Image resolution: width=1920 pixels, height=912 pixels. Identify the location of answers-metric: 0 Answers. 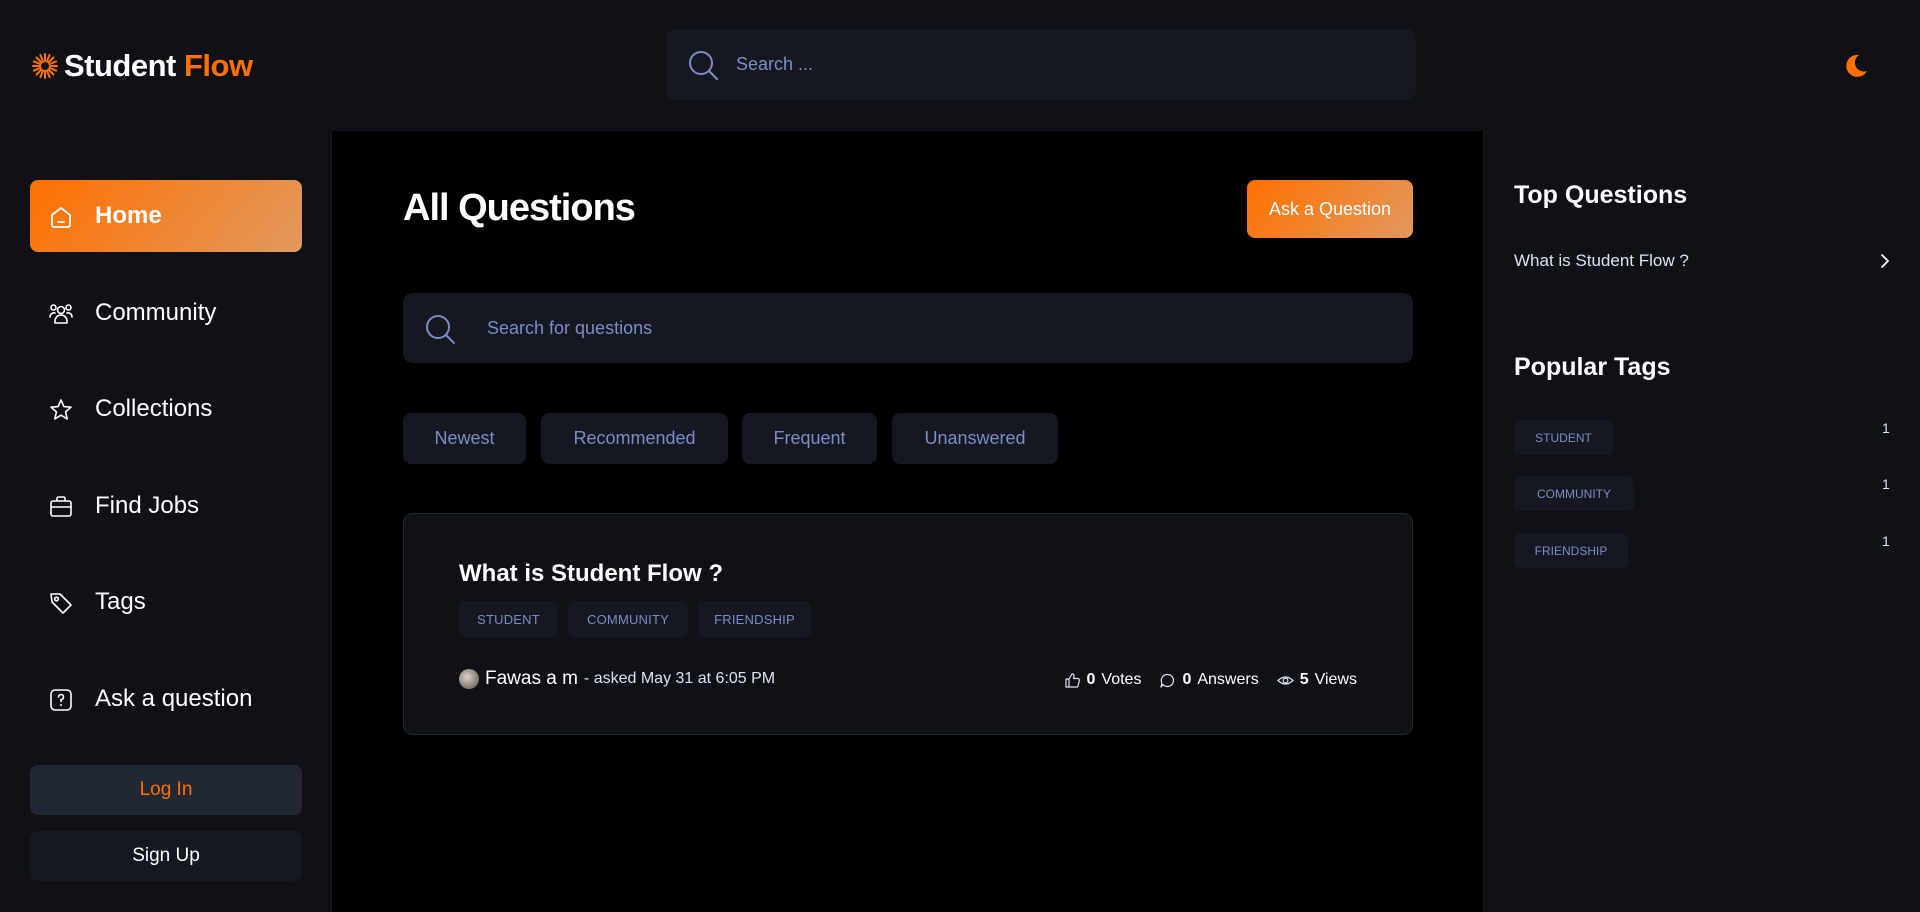
(1209, 680).